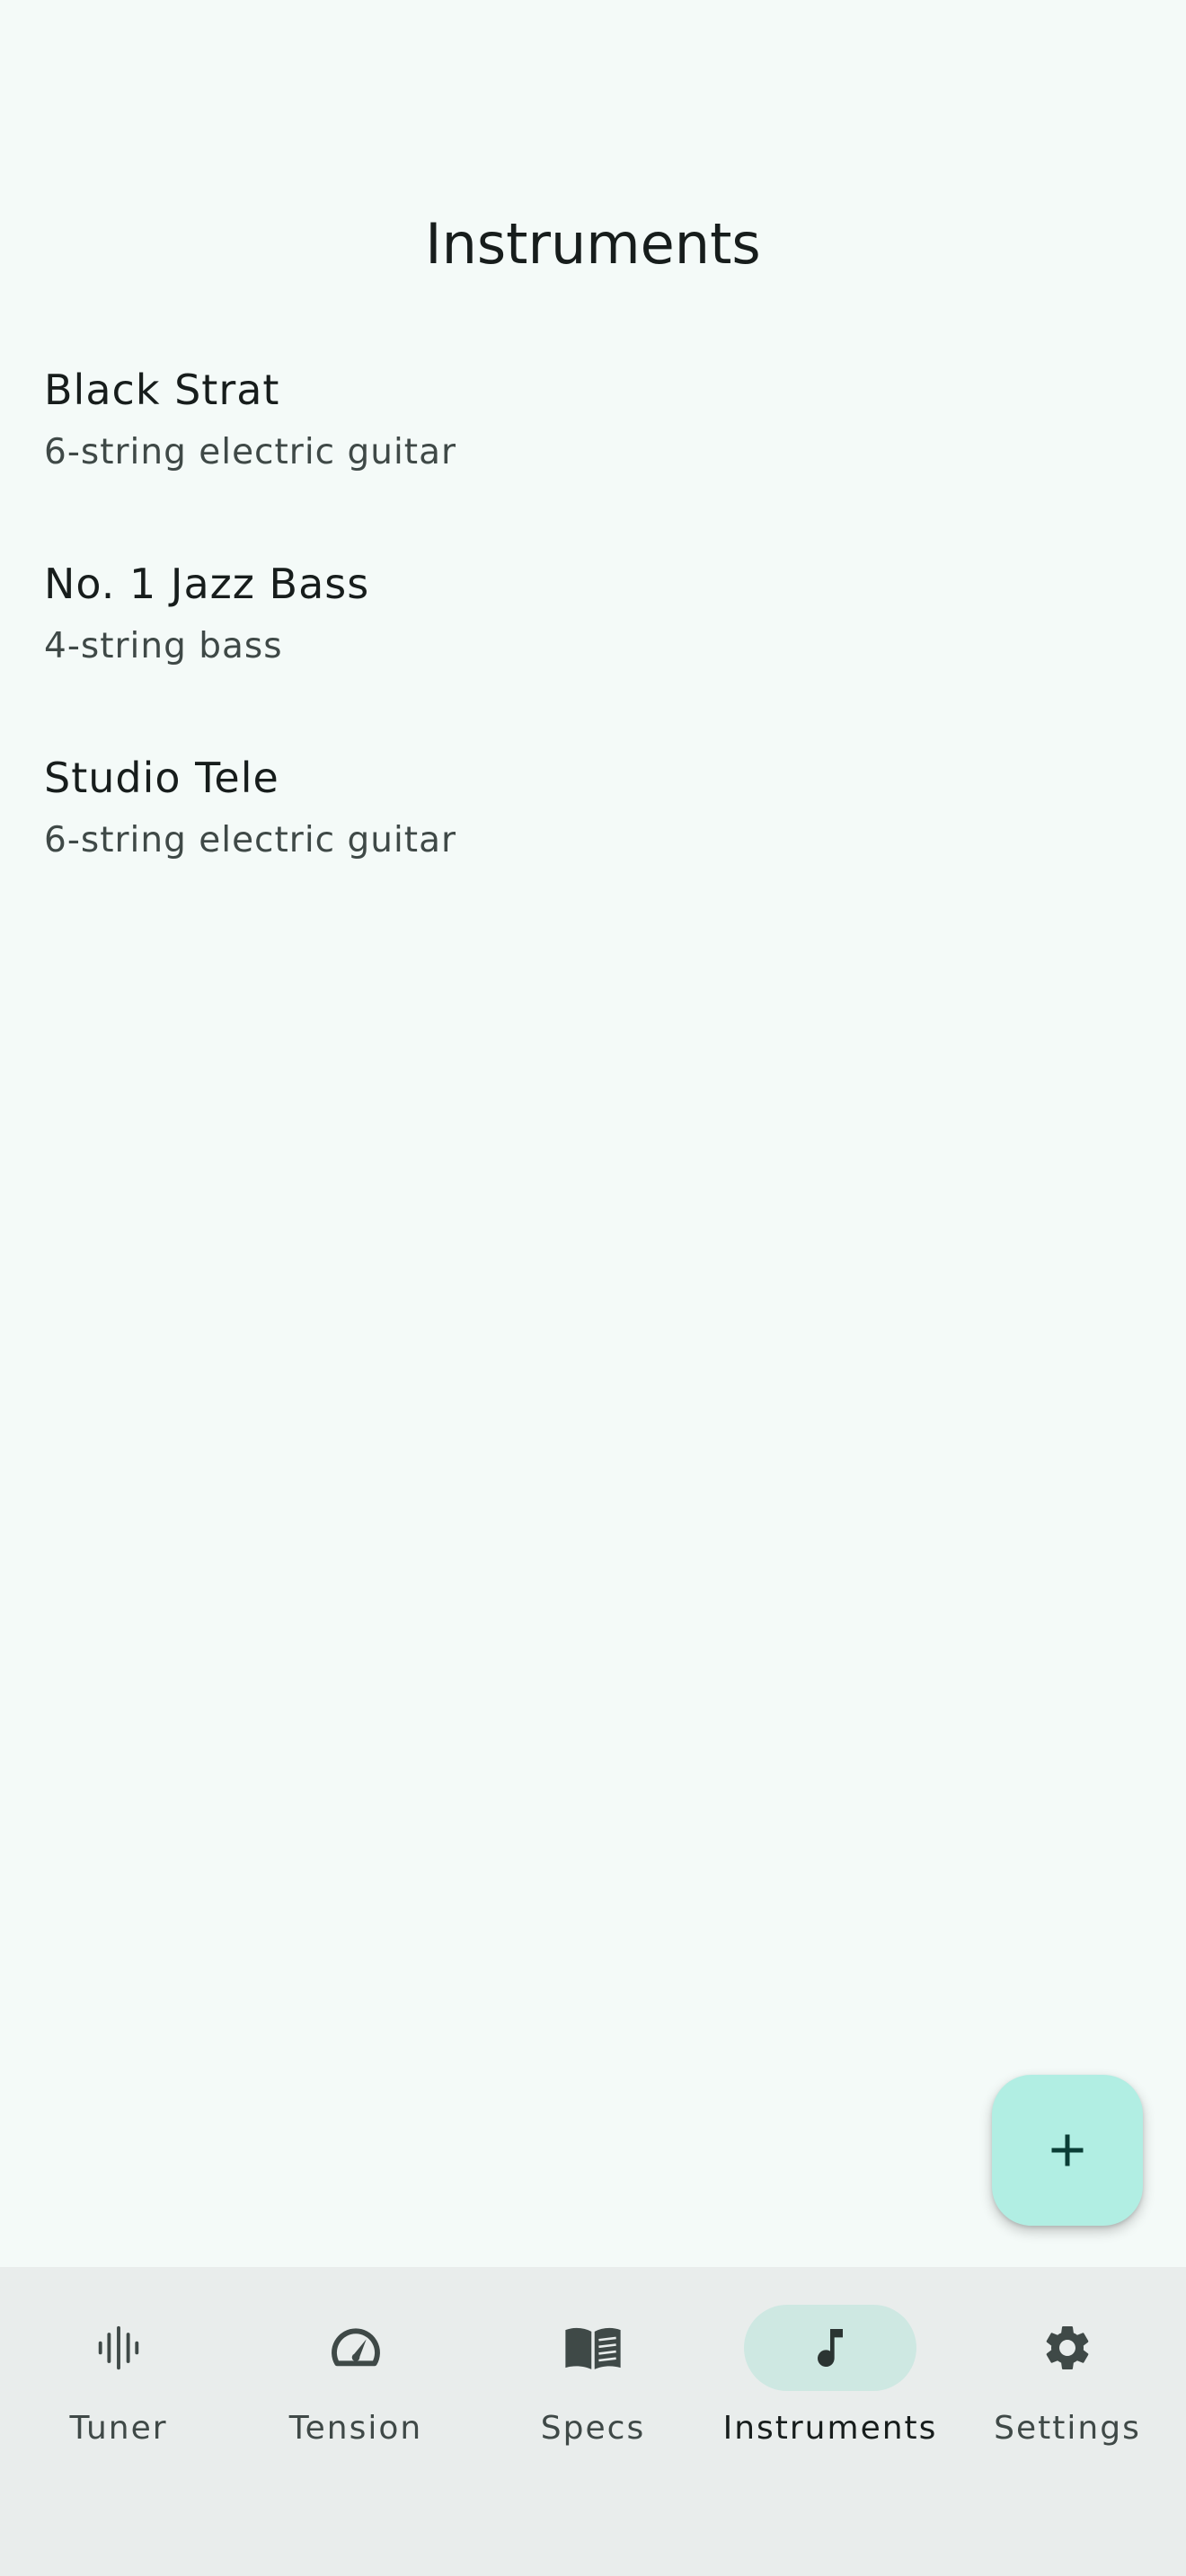 The height and width of the screenshot is (2576, 1186). What do you see at coordinates (593, 2428) in the screenshot?
I see `nav-label: Specs` at bounding box center [593, 2428].